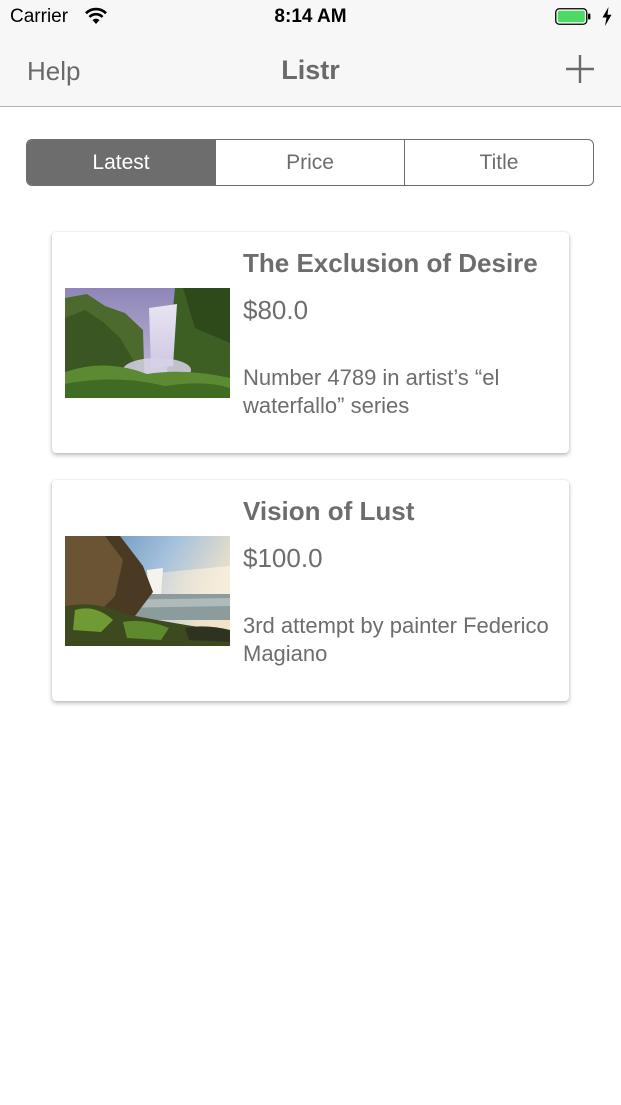  What do you see at coordinates (283, 558) in the screenshot?
I see `listing-price: $100.0` at bounding box center [283, 558].